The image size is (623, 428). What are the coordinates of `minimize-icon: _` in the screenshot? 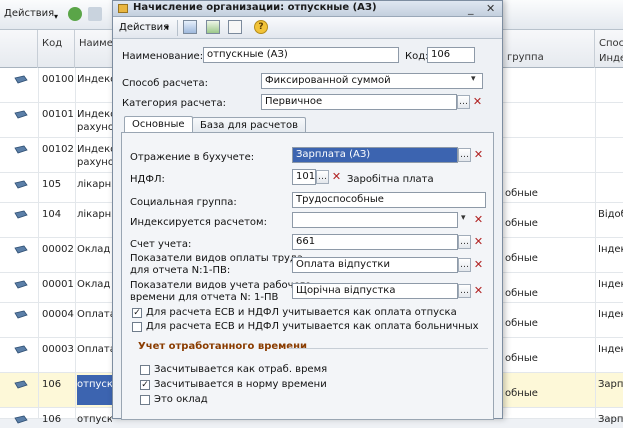 It's located at (471, 8).